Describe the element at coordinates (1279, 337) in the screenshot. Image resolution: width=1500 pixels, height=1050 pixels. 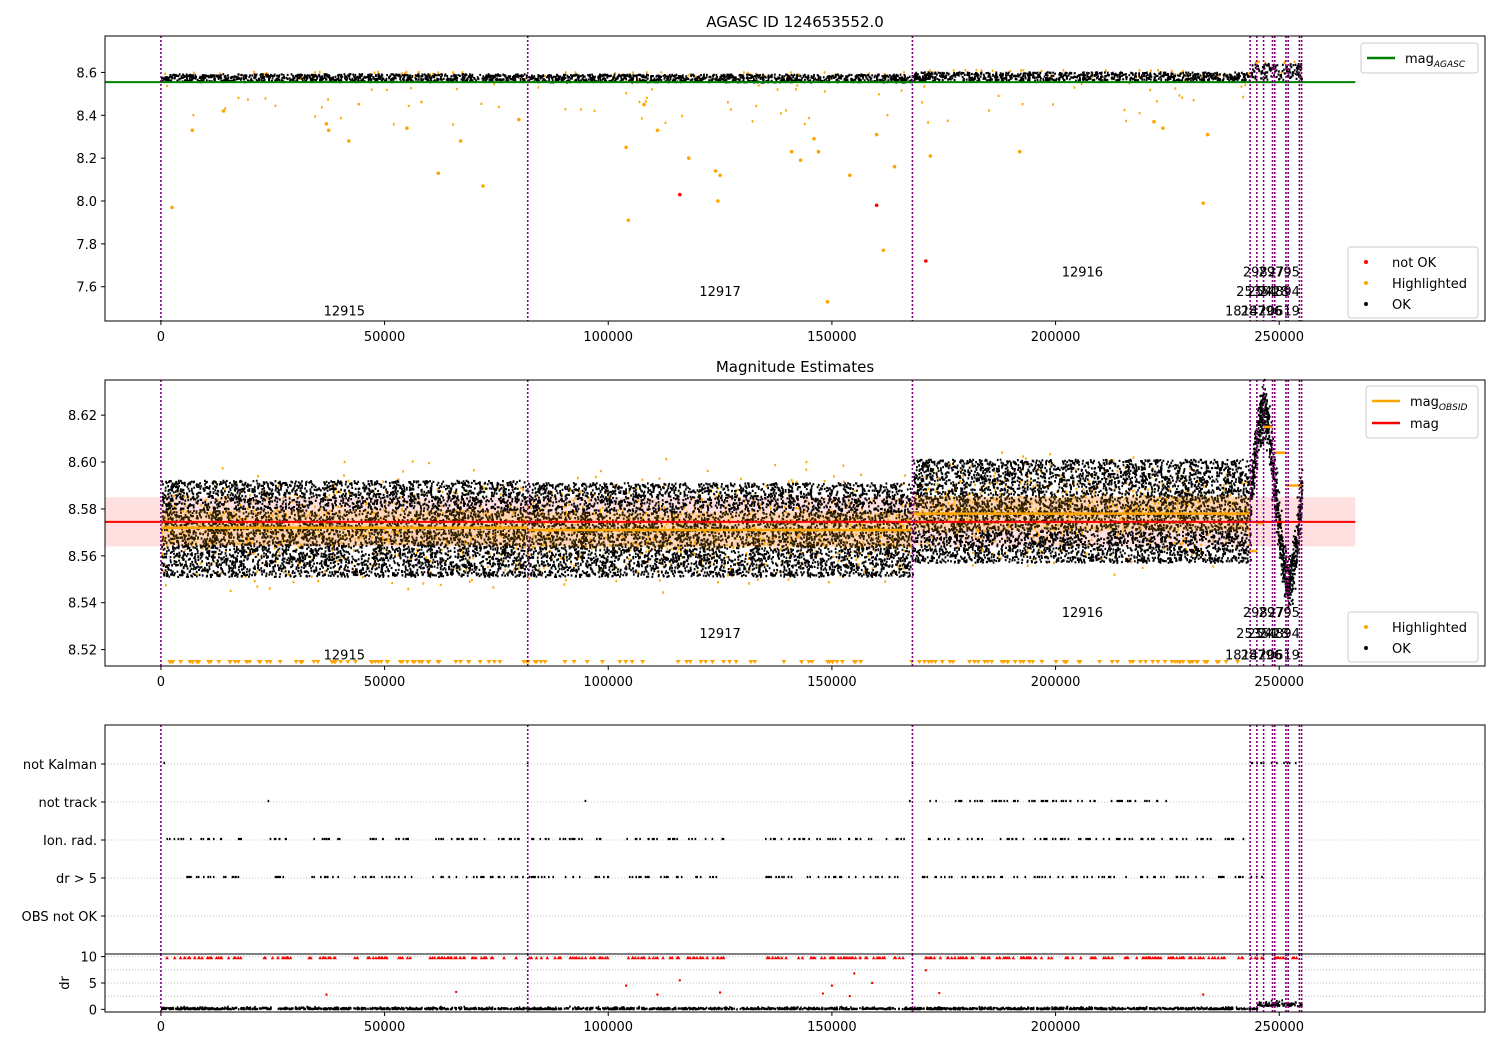
I see `agasc-xtick-label: 250000` at that location.